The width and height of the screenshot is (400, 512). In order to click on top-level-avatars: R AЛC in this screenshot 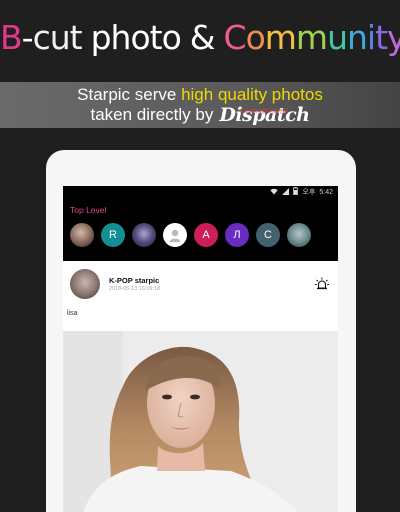, I will do `click(204, 235)`.